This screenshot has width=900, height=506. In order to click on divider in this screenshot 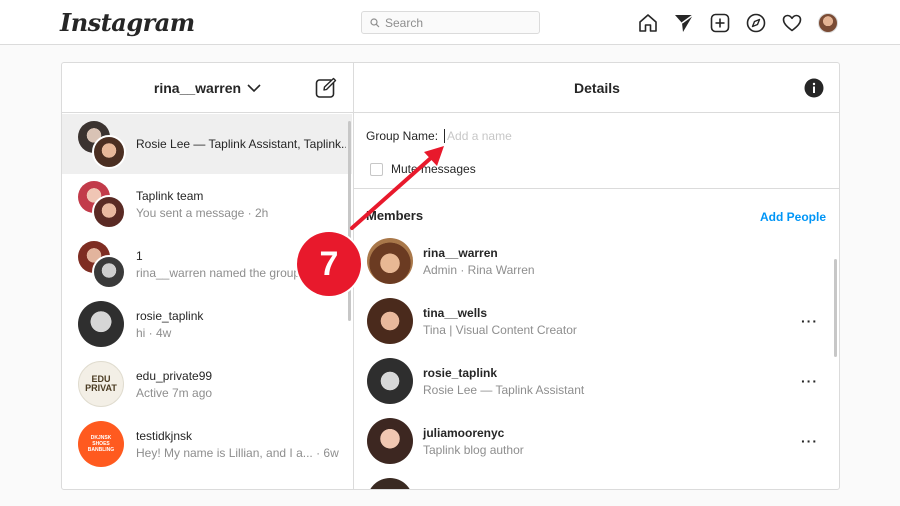, I will do `click(596, 188)`.